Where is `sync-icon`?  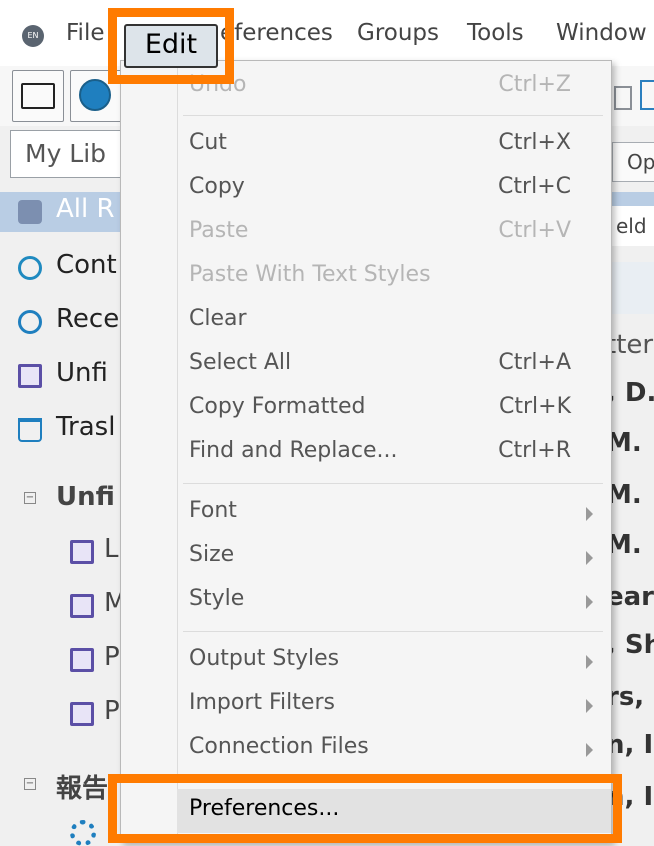 sync-icon is located at coordinates (30, 268).